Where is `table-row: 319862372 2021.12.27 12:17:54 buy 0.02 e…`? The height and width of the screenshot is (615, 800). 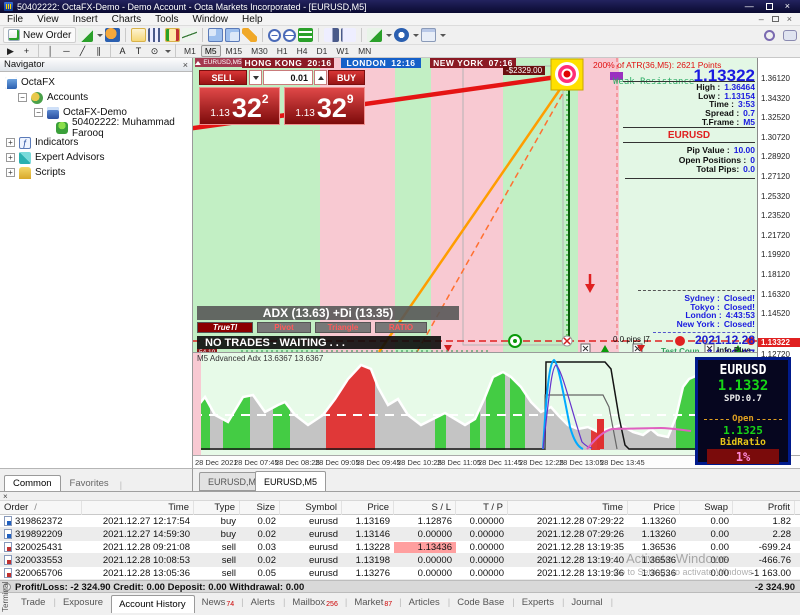
table-row: 319862372 2021.12.27 12:17:54 buy 0.02 e… is located at coordinates (400, 521).